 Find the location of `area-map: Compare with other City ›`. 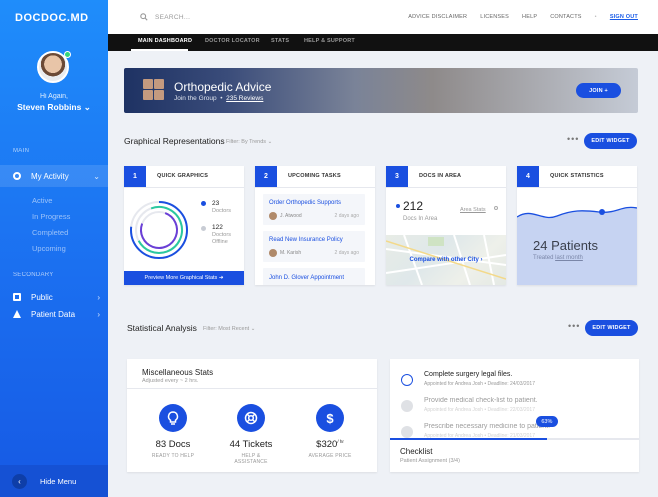

area-map: Compare with other City › is located at coordinates (446, 260).